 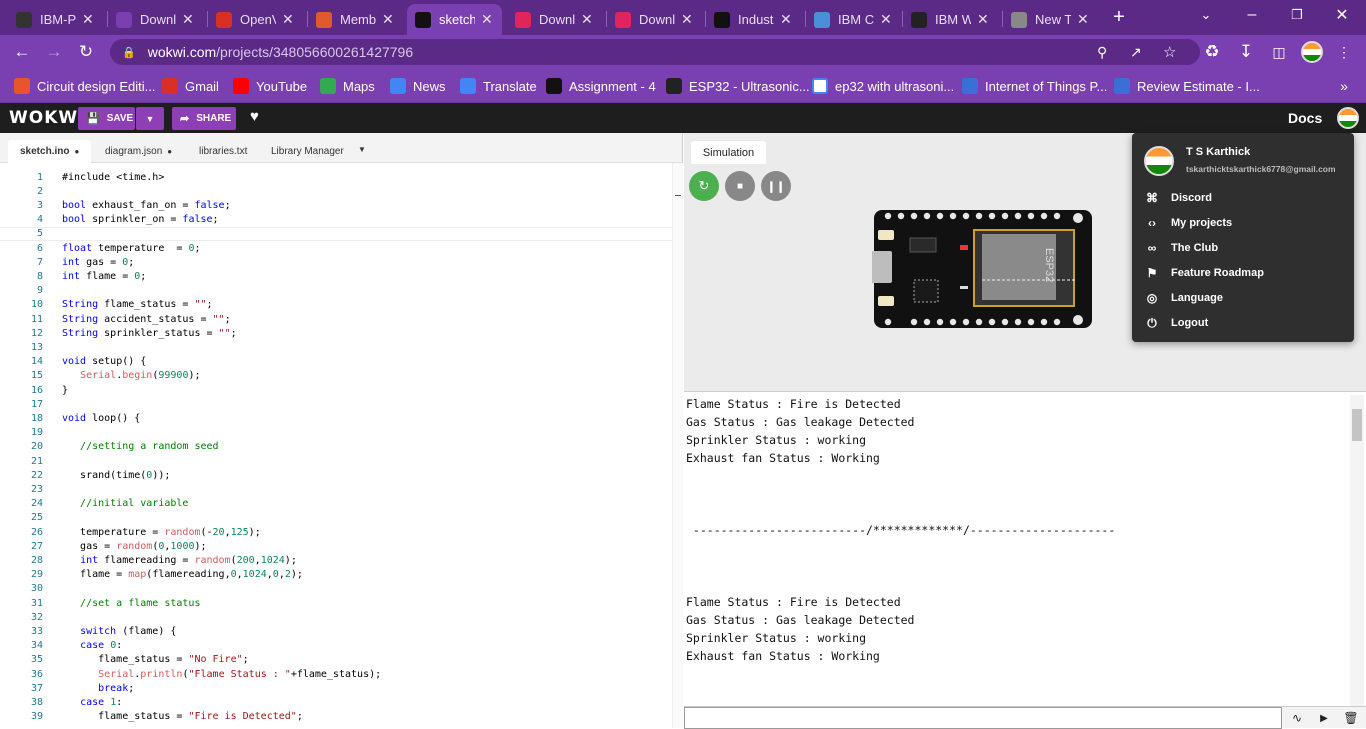 What do you see at coordinates (341, 560) in the screenshot?
I see `code-line: 28 int flamereading = random(200,1024);` at bounding box center [341, 560].